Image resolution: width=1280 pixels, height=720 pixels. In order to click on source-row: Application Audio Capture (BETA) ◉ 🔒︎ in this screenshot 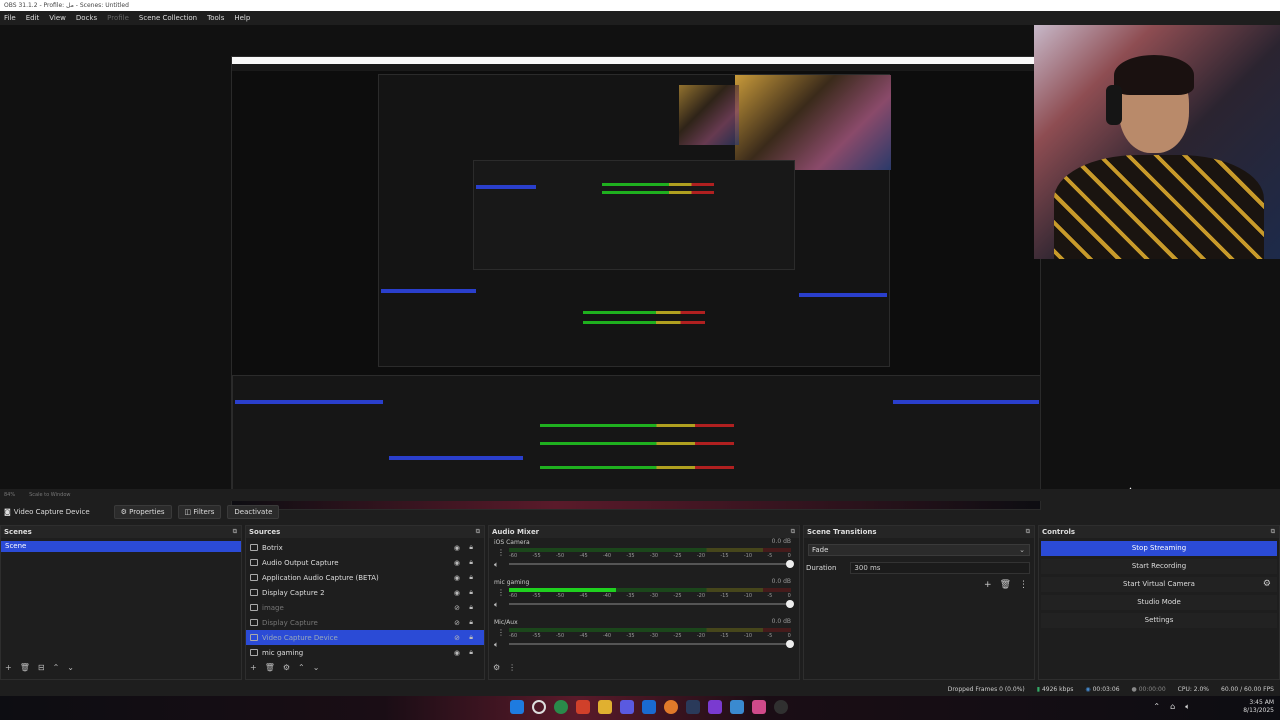, I will do `click(365, 577)`.